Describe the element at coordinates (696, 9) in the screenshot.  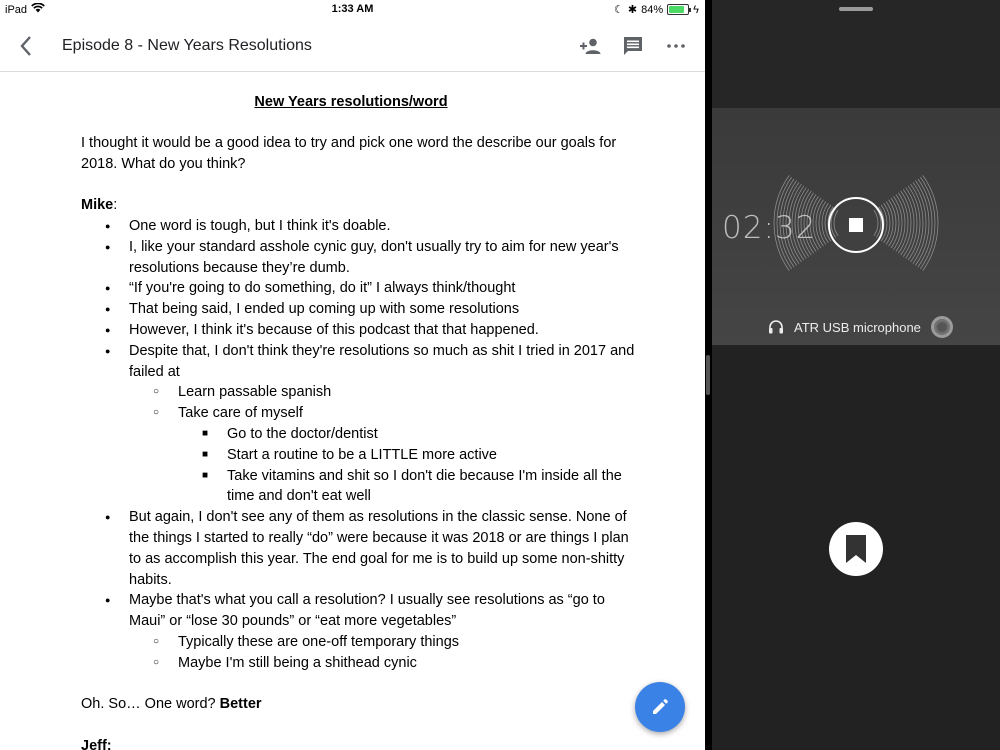
I see `charging-icon: ϟ` at that location.